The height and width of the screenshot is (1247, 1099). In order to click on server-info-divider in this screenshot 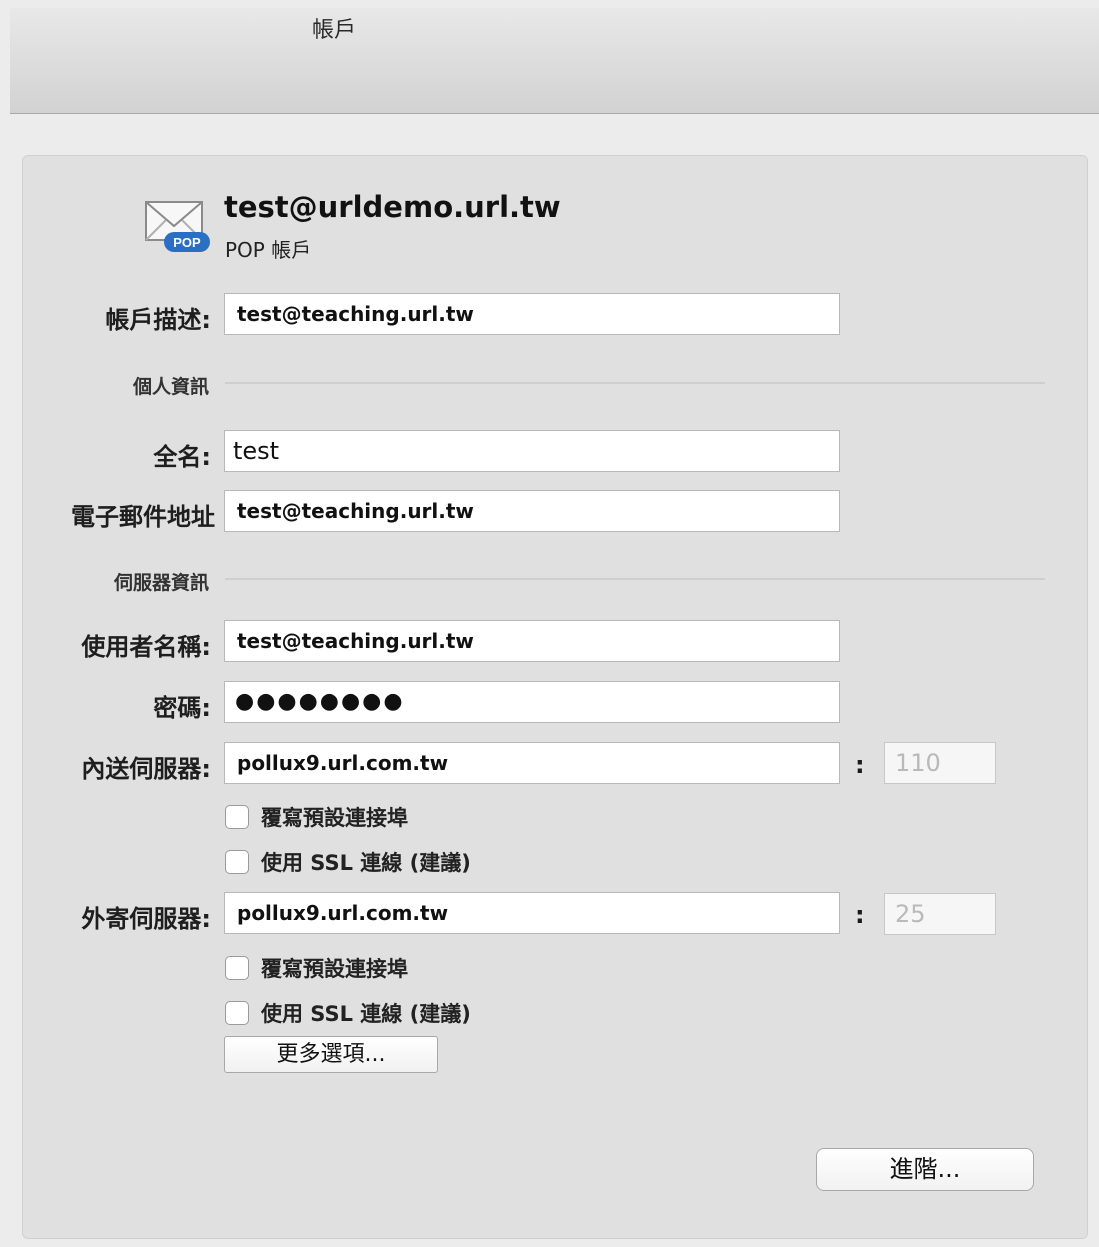, I will do `click(635, 579)`.